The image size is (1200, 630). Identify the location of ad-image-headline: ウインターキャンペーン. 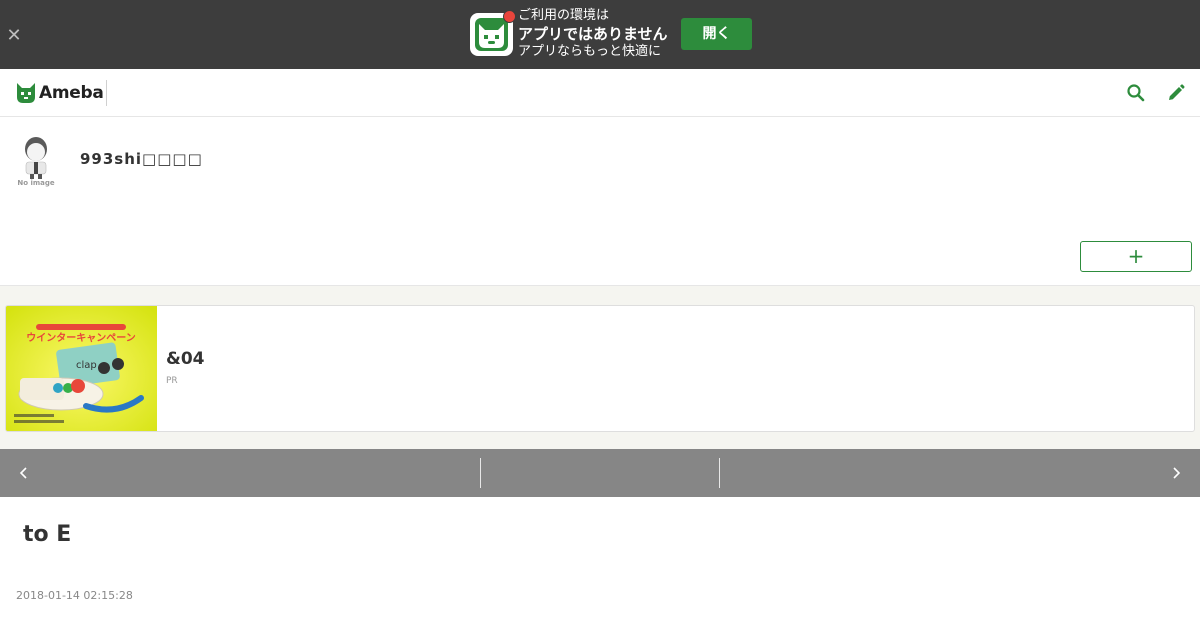
(81, 338).